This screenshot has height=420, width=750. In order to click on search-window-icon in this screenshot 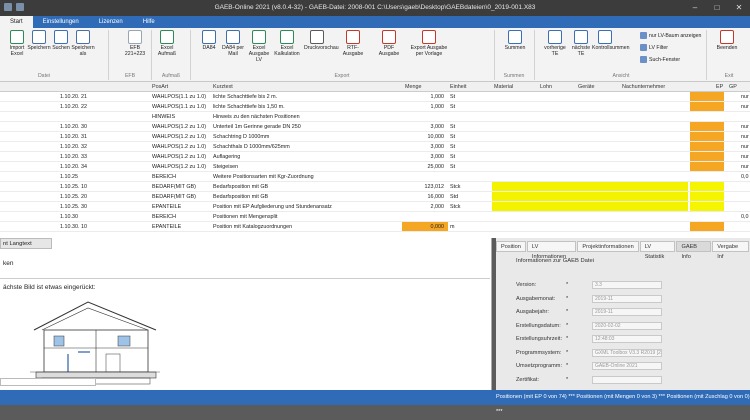, I will do `click(643, 59)`.